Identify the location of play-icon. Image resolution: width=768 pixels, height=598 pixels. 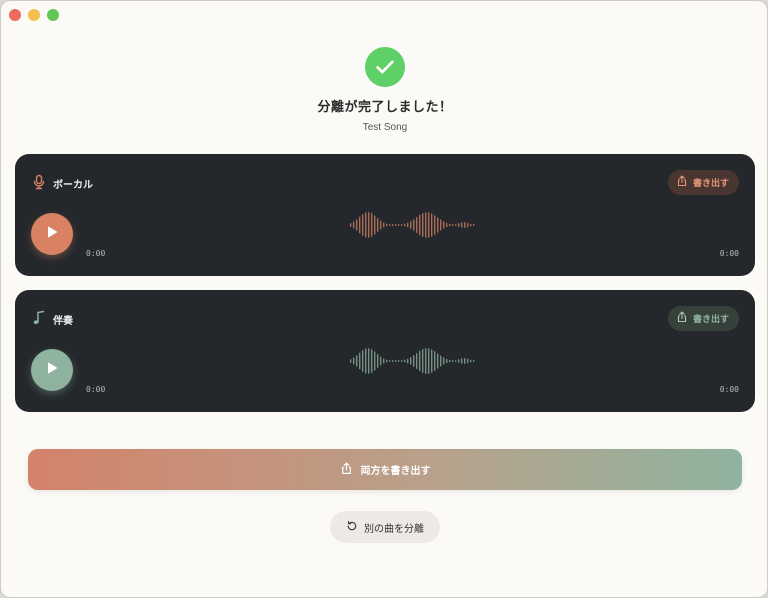
(52, 370).